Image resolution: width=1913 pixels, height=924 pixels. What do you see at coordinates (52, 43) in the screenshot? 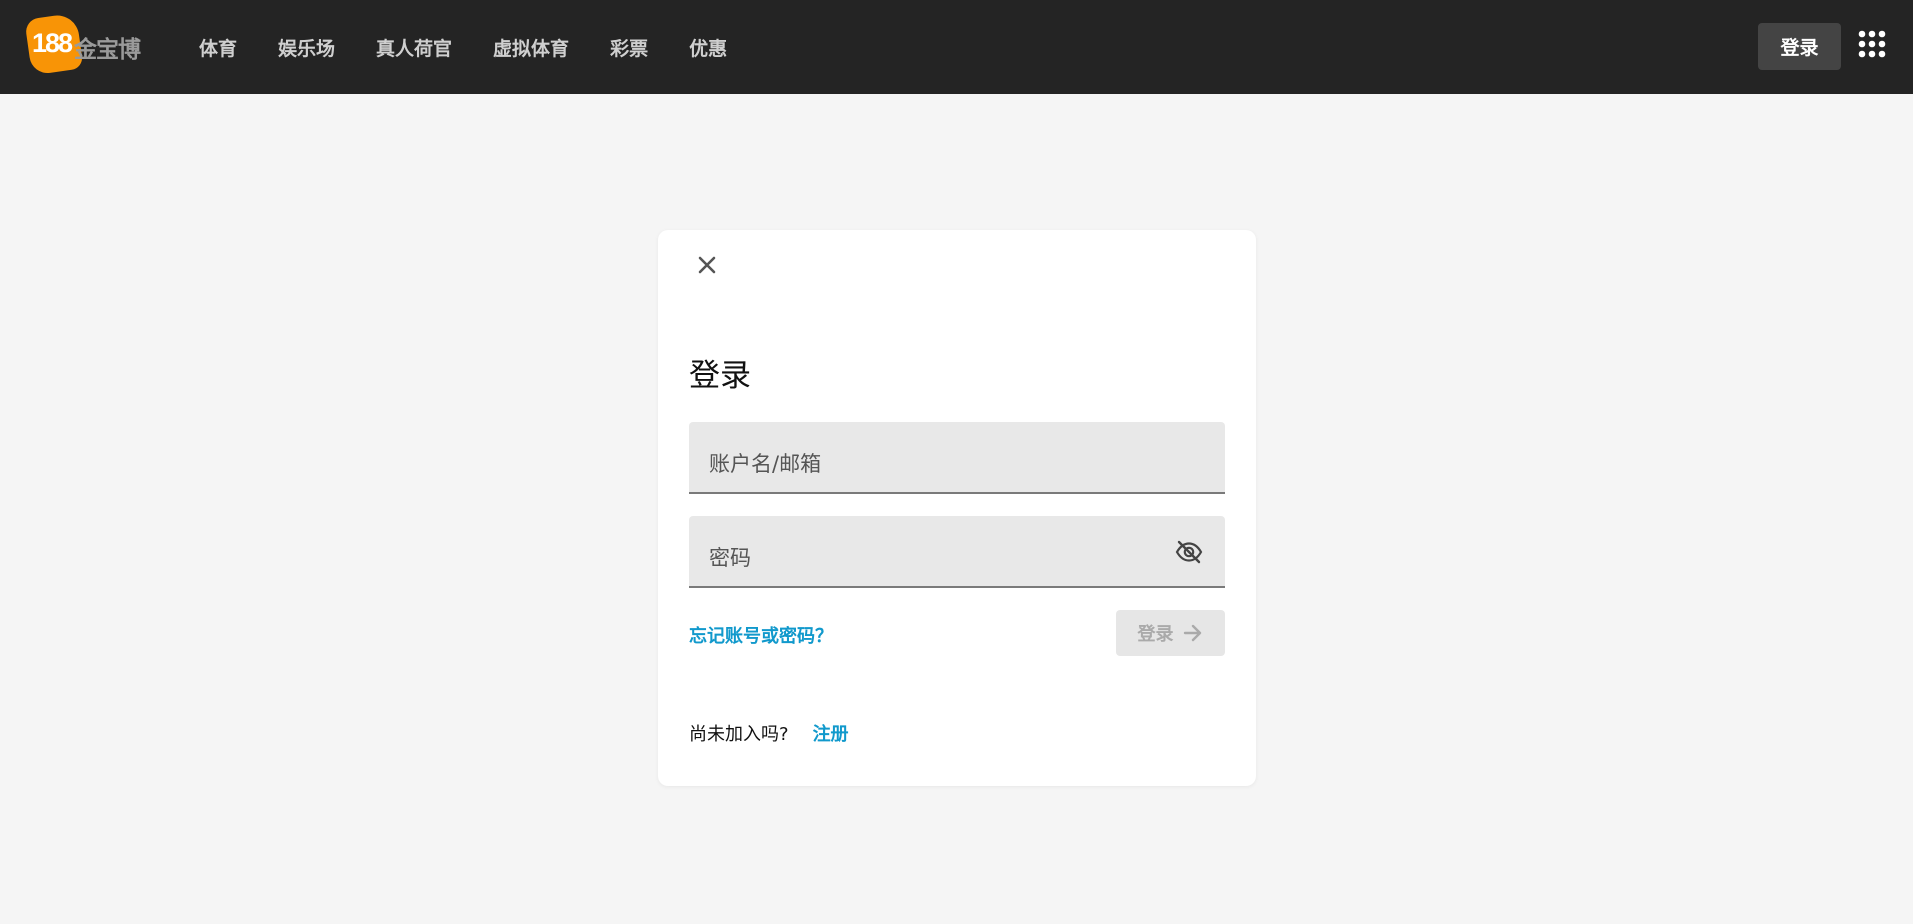
I see `logo-number: 188` at bounding box center [52, 43].